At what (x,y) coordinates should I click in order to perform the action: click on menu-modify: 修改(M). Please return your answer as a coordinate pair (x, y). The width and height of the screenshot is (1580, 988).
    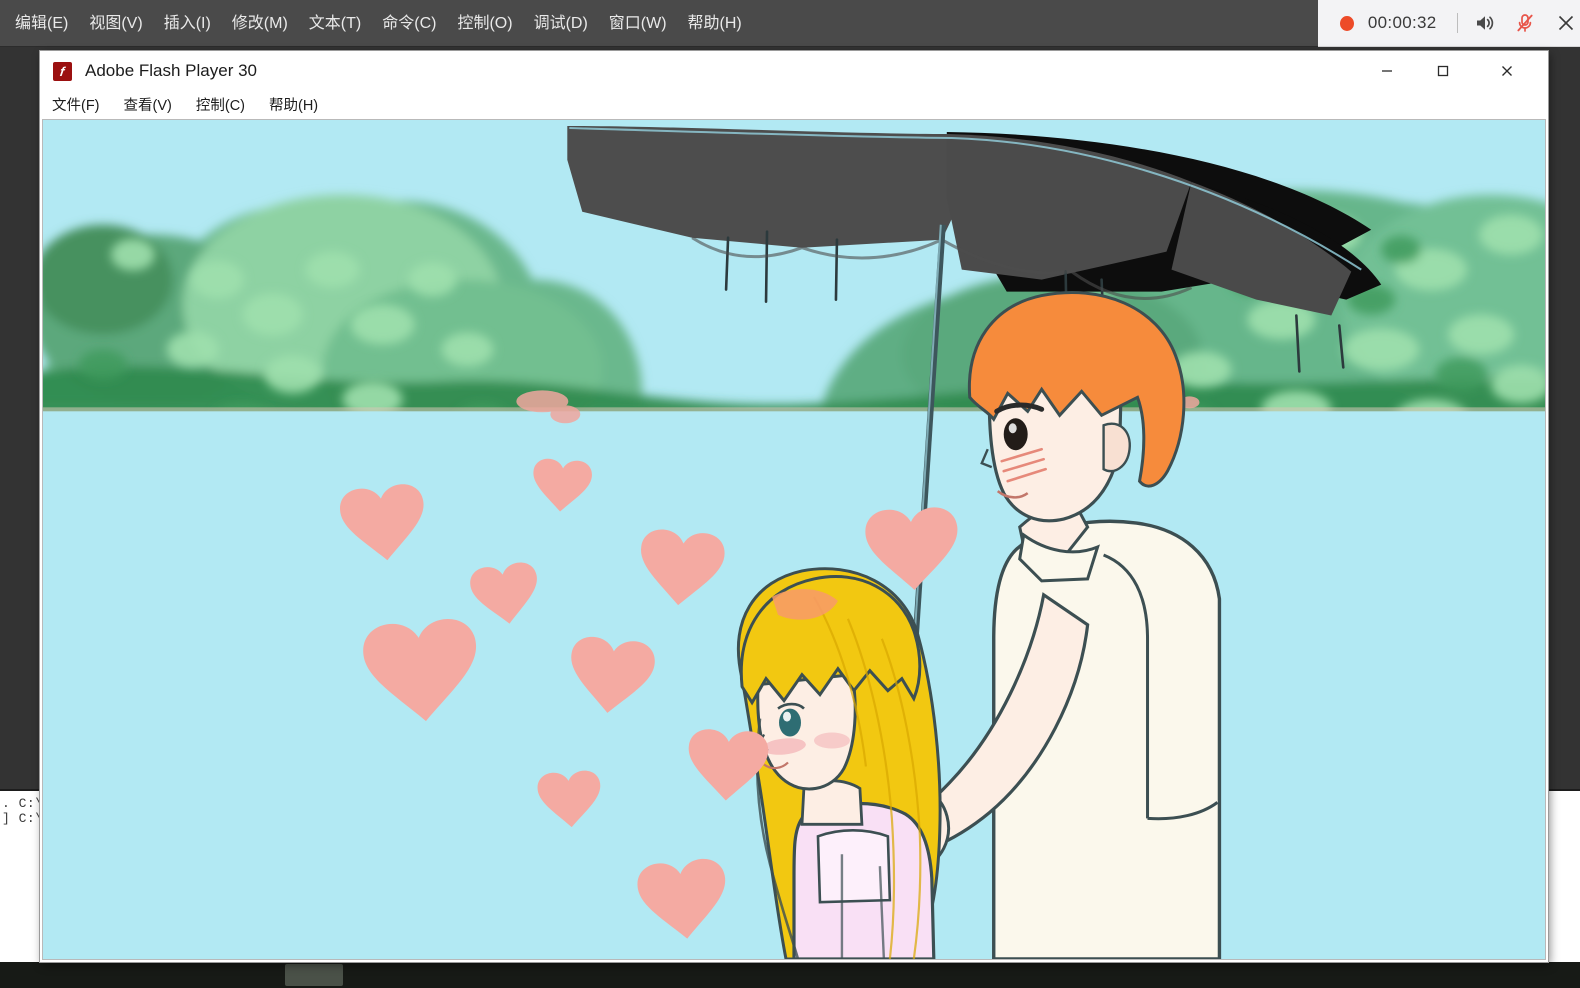
    Looking at the image, I should click on (260, 23).